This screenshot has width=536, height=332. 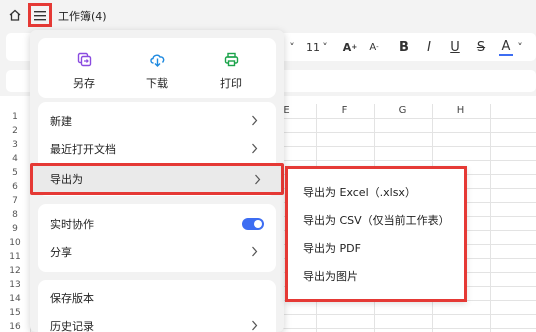 What do you see at coordinates (15, 299) in the screenshot?
I see `row-number: 14` at bounding box center [15, 299].